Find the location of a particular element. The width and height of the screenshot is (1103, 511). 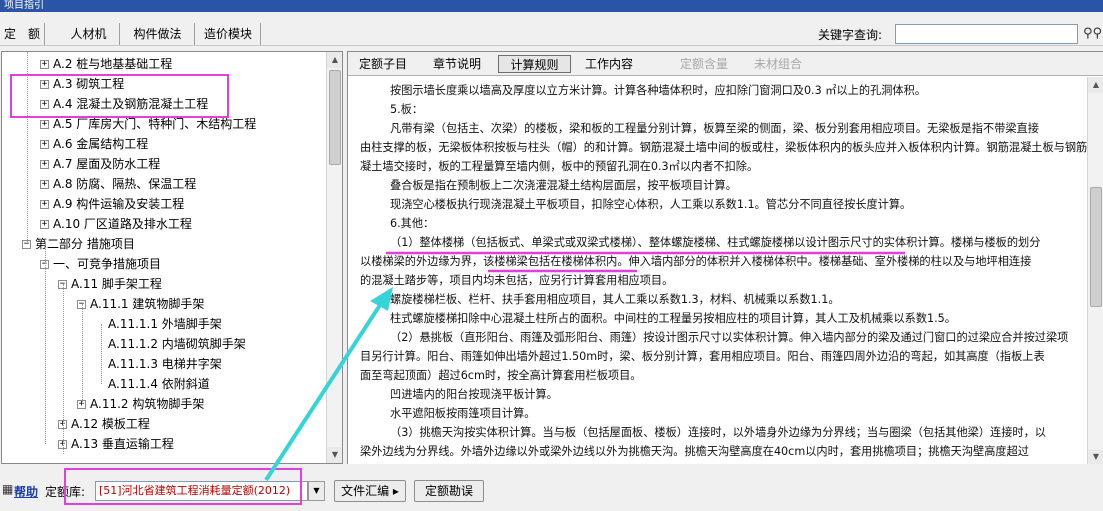

rule-text-line: 凝土墙交接时，板的工程量算至墙内侧，板中的预留孔洞在0.3㎡以内者不扣除。 is located at coordinates (559, 166).